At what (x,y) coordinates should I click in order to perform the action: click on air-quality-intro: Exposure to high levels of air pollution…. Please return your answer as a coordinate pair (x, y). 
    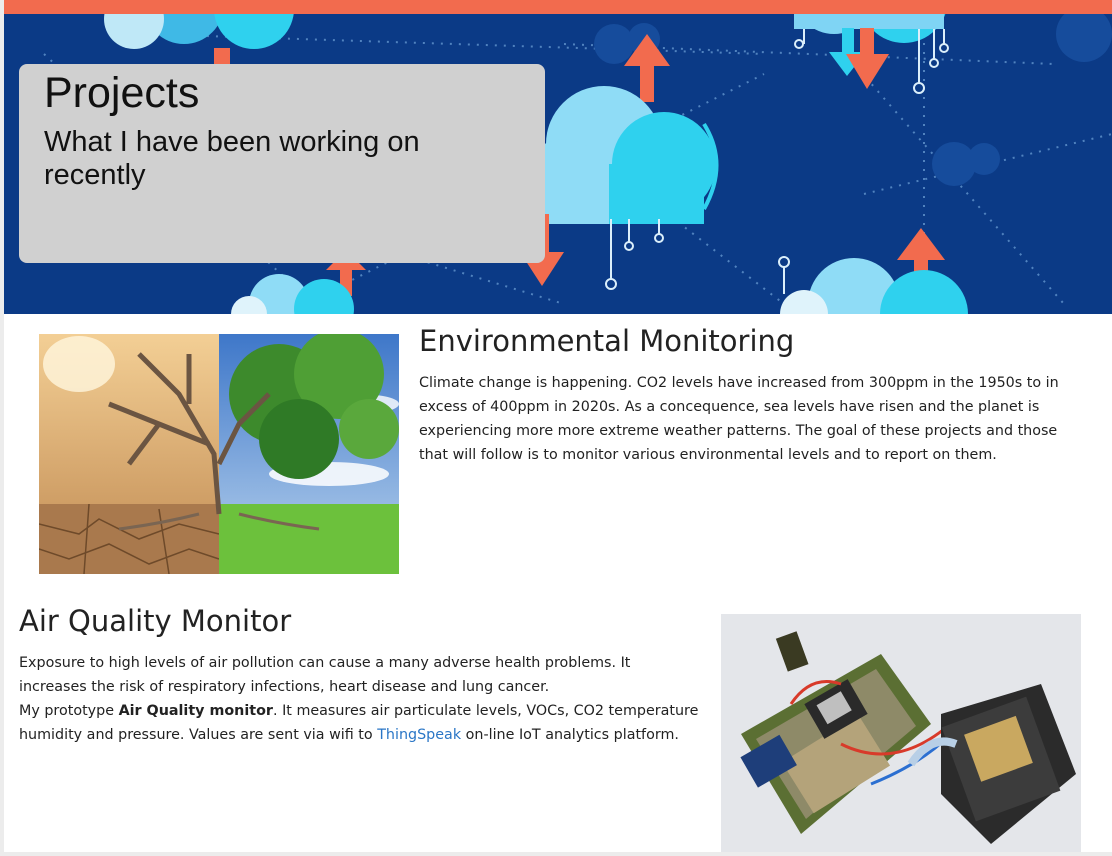
    Looking at the image, I should click on (325, 675).